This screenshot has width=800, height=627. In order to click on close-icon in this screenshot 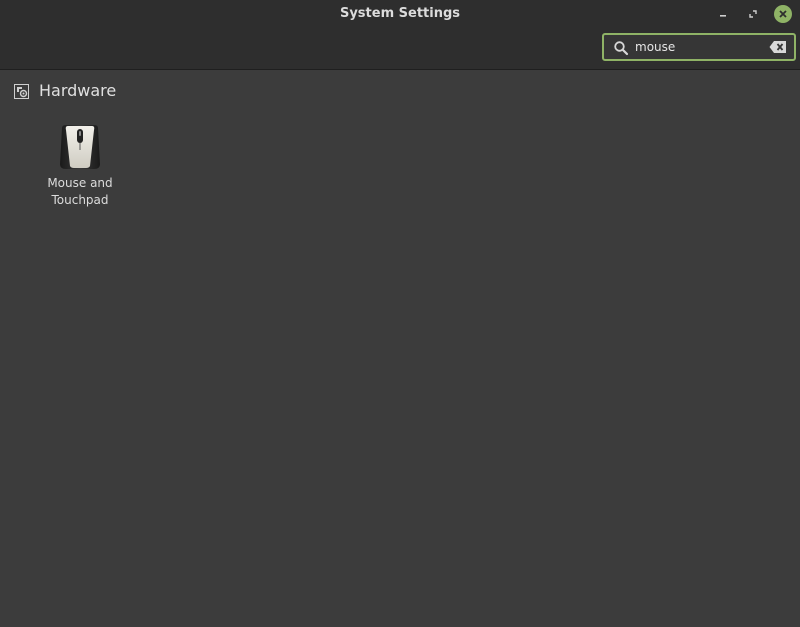, I will do `click(783, 14)`.